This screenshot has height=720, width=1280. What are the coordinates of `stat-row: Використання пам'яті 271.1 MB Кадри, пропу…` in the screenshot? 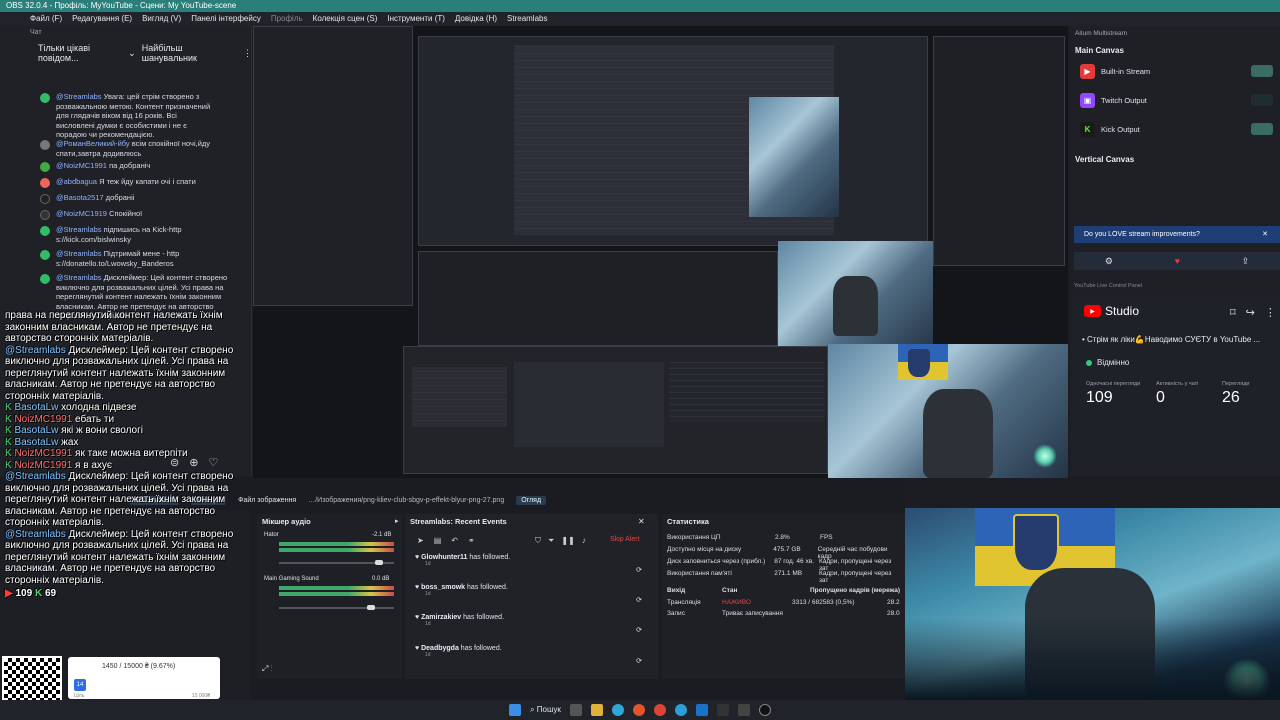 It's located at (779, 577).